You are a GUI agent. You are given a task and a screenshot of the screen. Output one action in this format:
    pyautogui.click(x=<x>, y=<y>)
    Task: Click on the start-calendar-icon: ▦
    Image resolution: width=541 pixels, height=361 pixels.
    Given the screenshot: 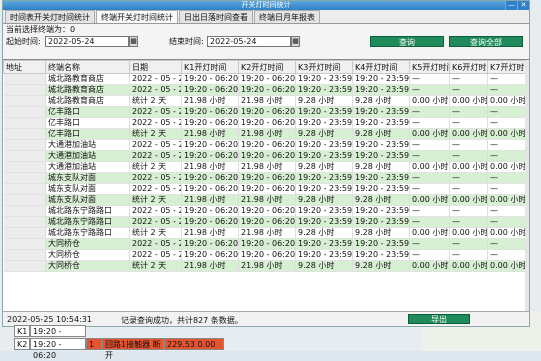 What is the action you would take?
    pyautogui.click(x=133, y=41)
    